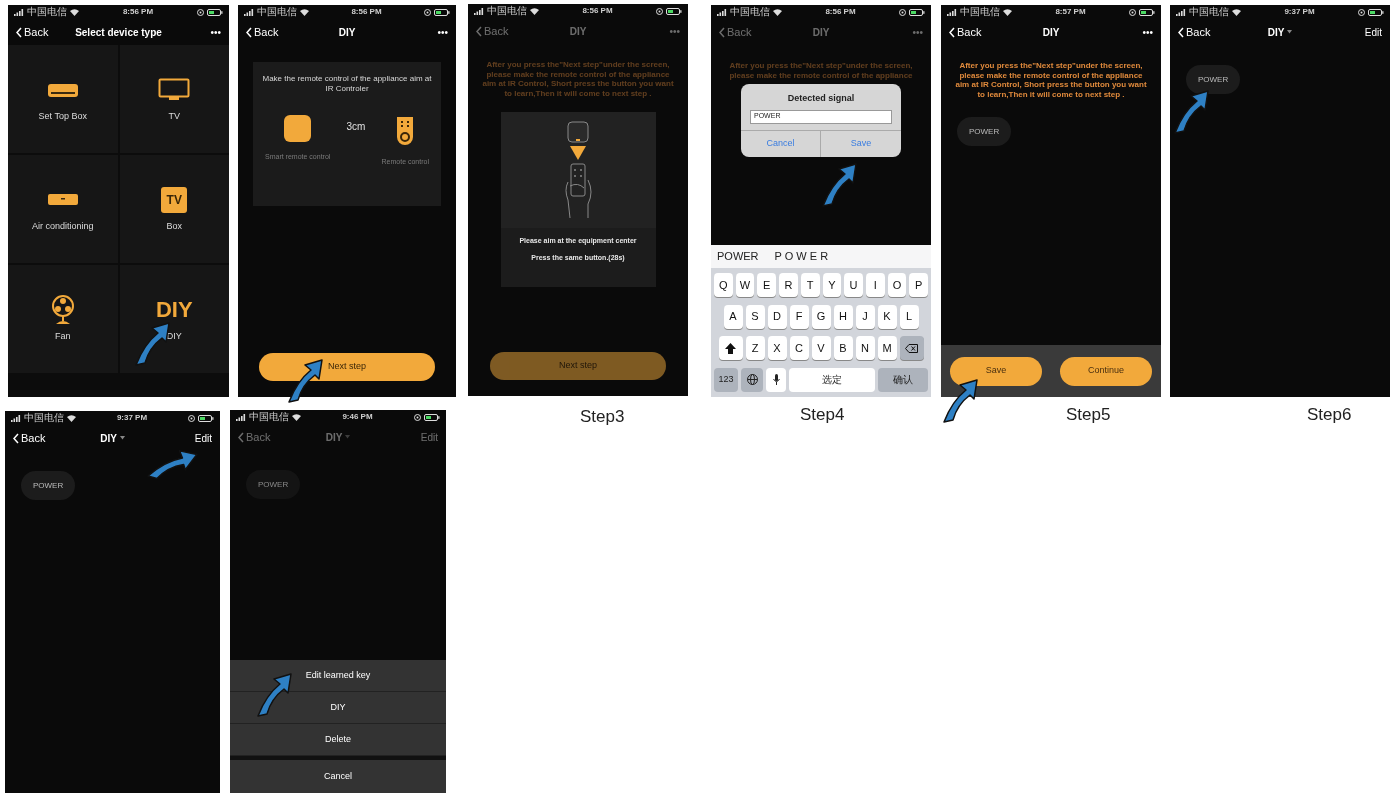 The image size is (1391, 793). What do you see at coordinates (338, 708) in the screenshot?
I see `action-sheet-item: DIY` at bounding box center [338, 708].